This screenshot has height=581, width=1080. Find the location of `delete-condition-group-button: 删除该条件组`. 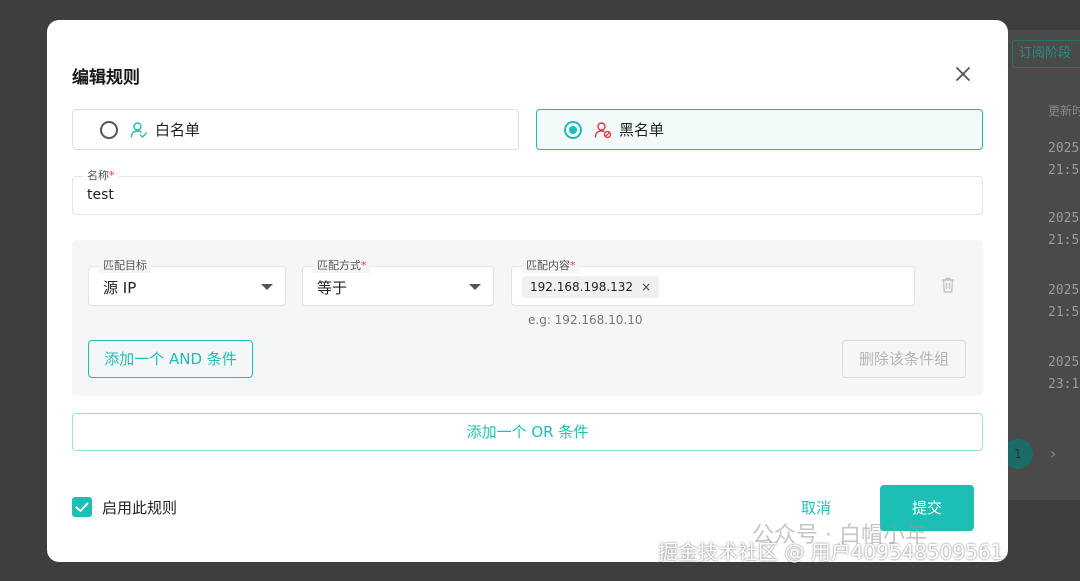

delete-condition-group-button: 删除该条件组 is located at coordinates (904, 359).